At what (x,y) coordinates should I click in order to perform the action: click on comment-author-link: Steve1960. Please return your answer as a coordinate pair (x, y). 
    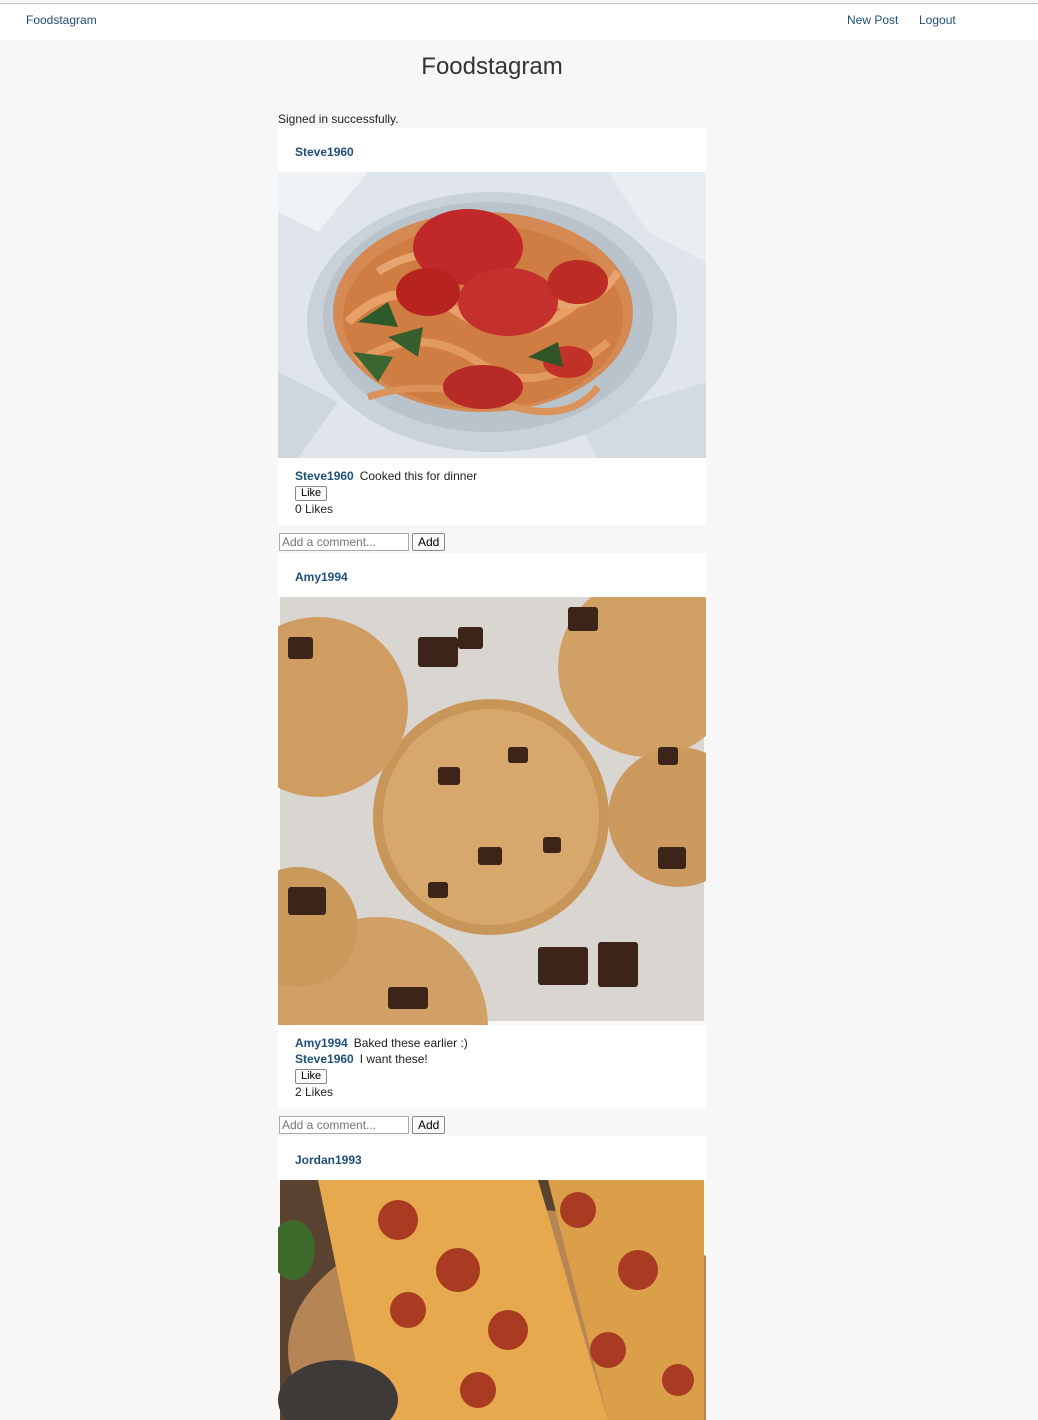
    Looking at the image, I should click on (324, 1059).